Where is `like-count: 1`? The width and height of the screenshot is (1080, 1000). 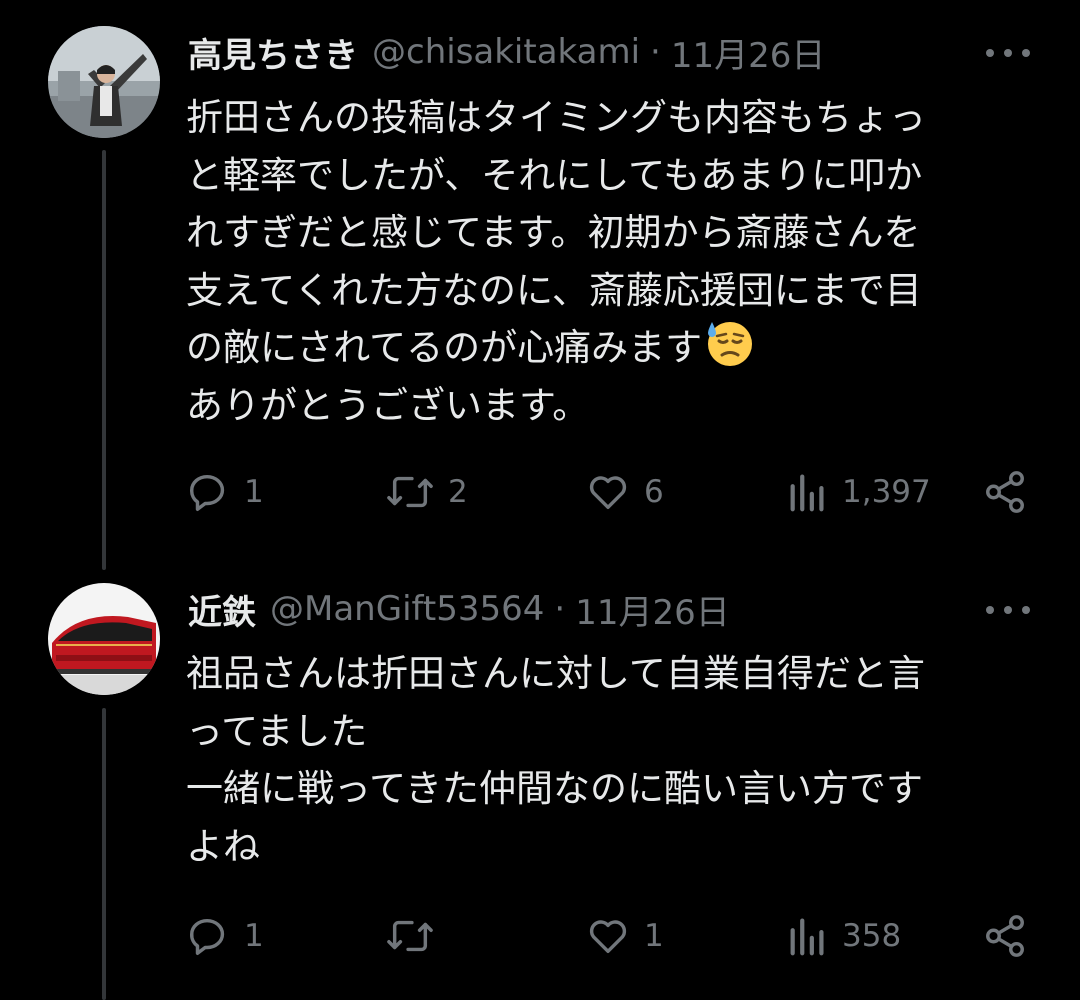 like-count: 1 is located at coordinates (654, 936).